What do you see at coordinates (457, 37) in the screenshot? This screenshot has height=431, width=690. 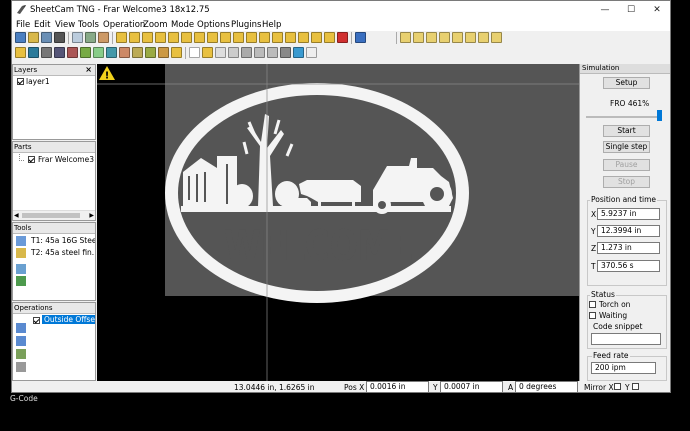 I see `zoom-all-icon` at bounding box center [457, 37].